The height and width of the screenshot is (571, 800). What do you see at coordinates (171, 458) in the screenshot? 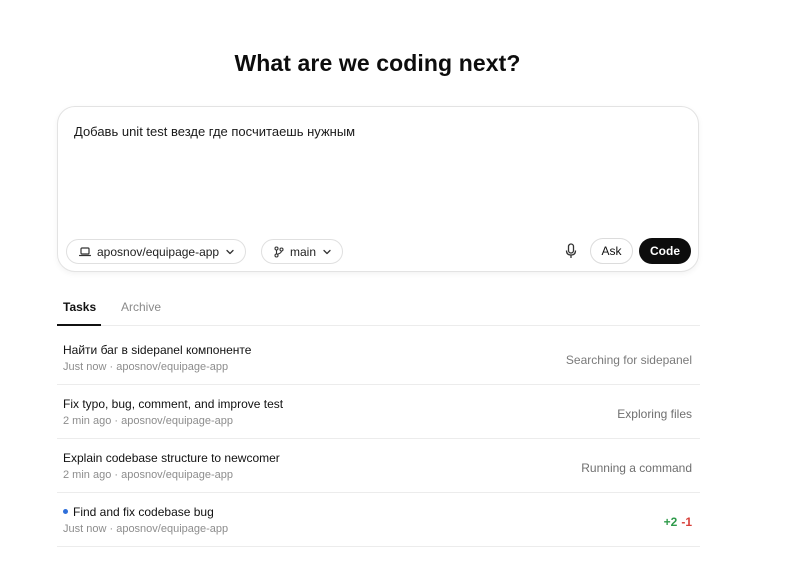
I see `task-title: Explain codebase structure to newcomer` at bounding box center [171, 458].